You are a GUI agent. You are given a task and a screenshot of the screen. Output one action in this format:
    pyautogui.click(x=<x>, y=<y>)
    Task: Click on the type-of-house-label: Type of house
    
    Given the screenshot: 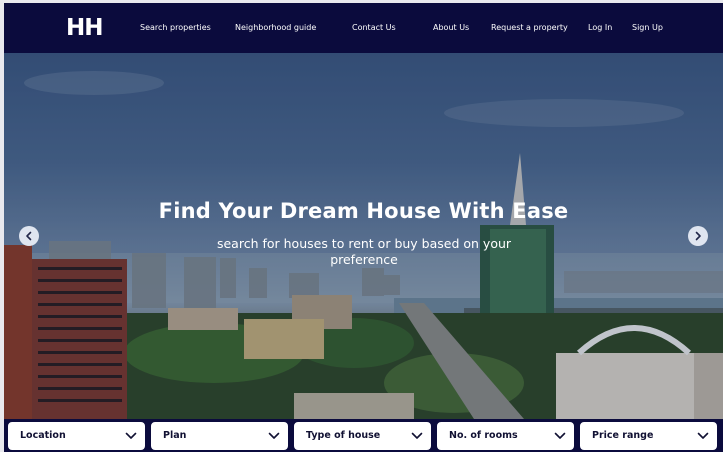 What is the action you would take?
    pyautogui.click(x=343, y=435)
    